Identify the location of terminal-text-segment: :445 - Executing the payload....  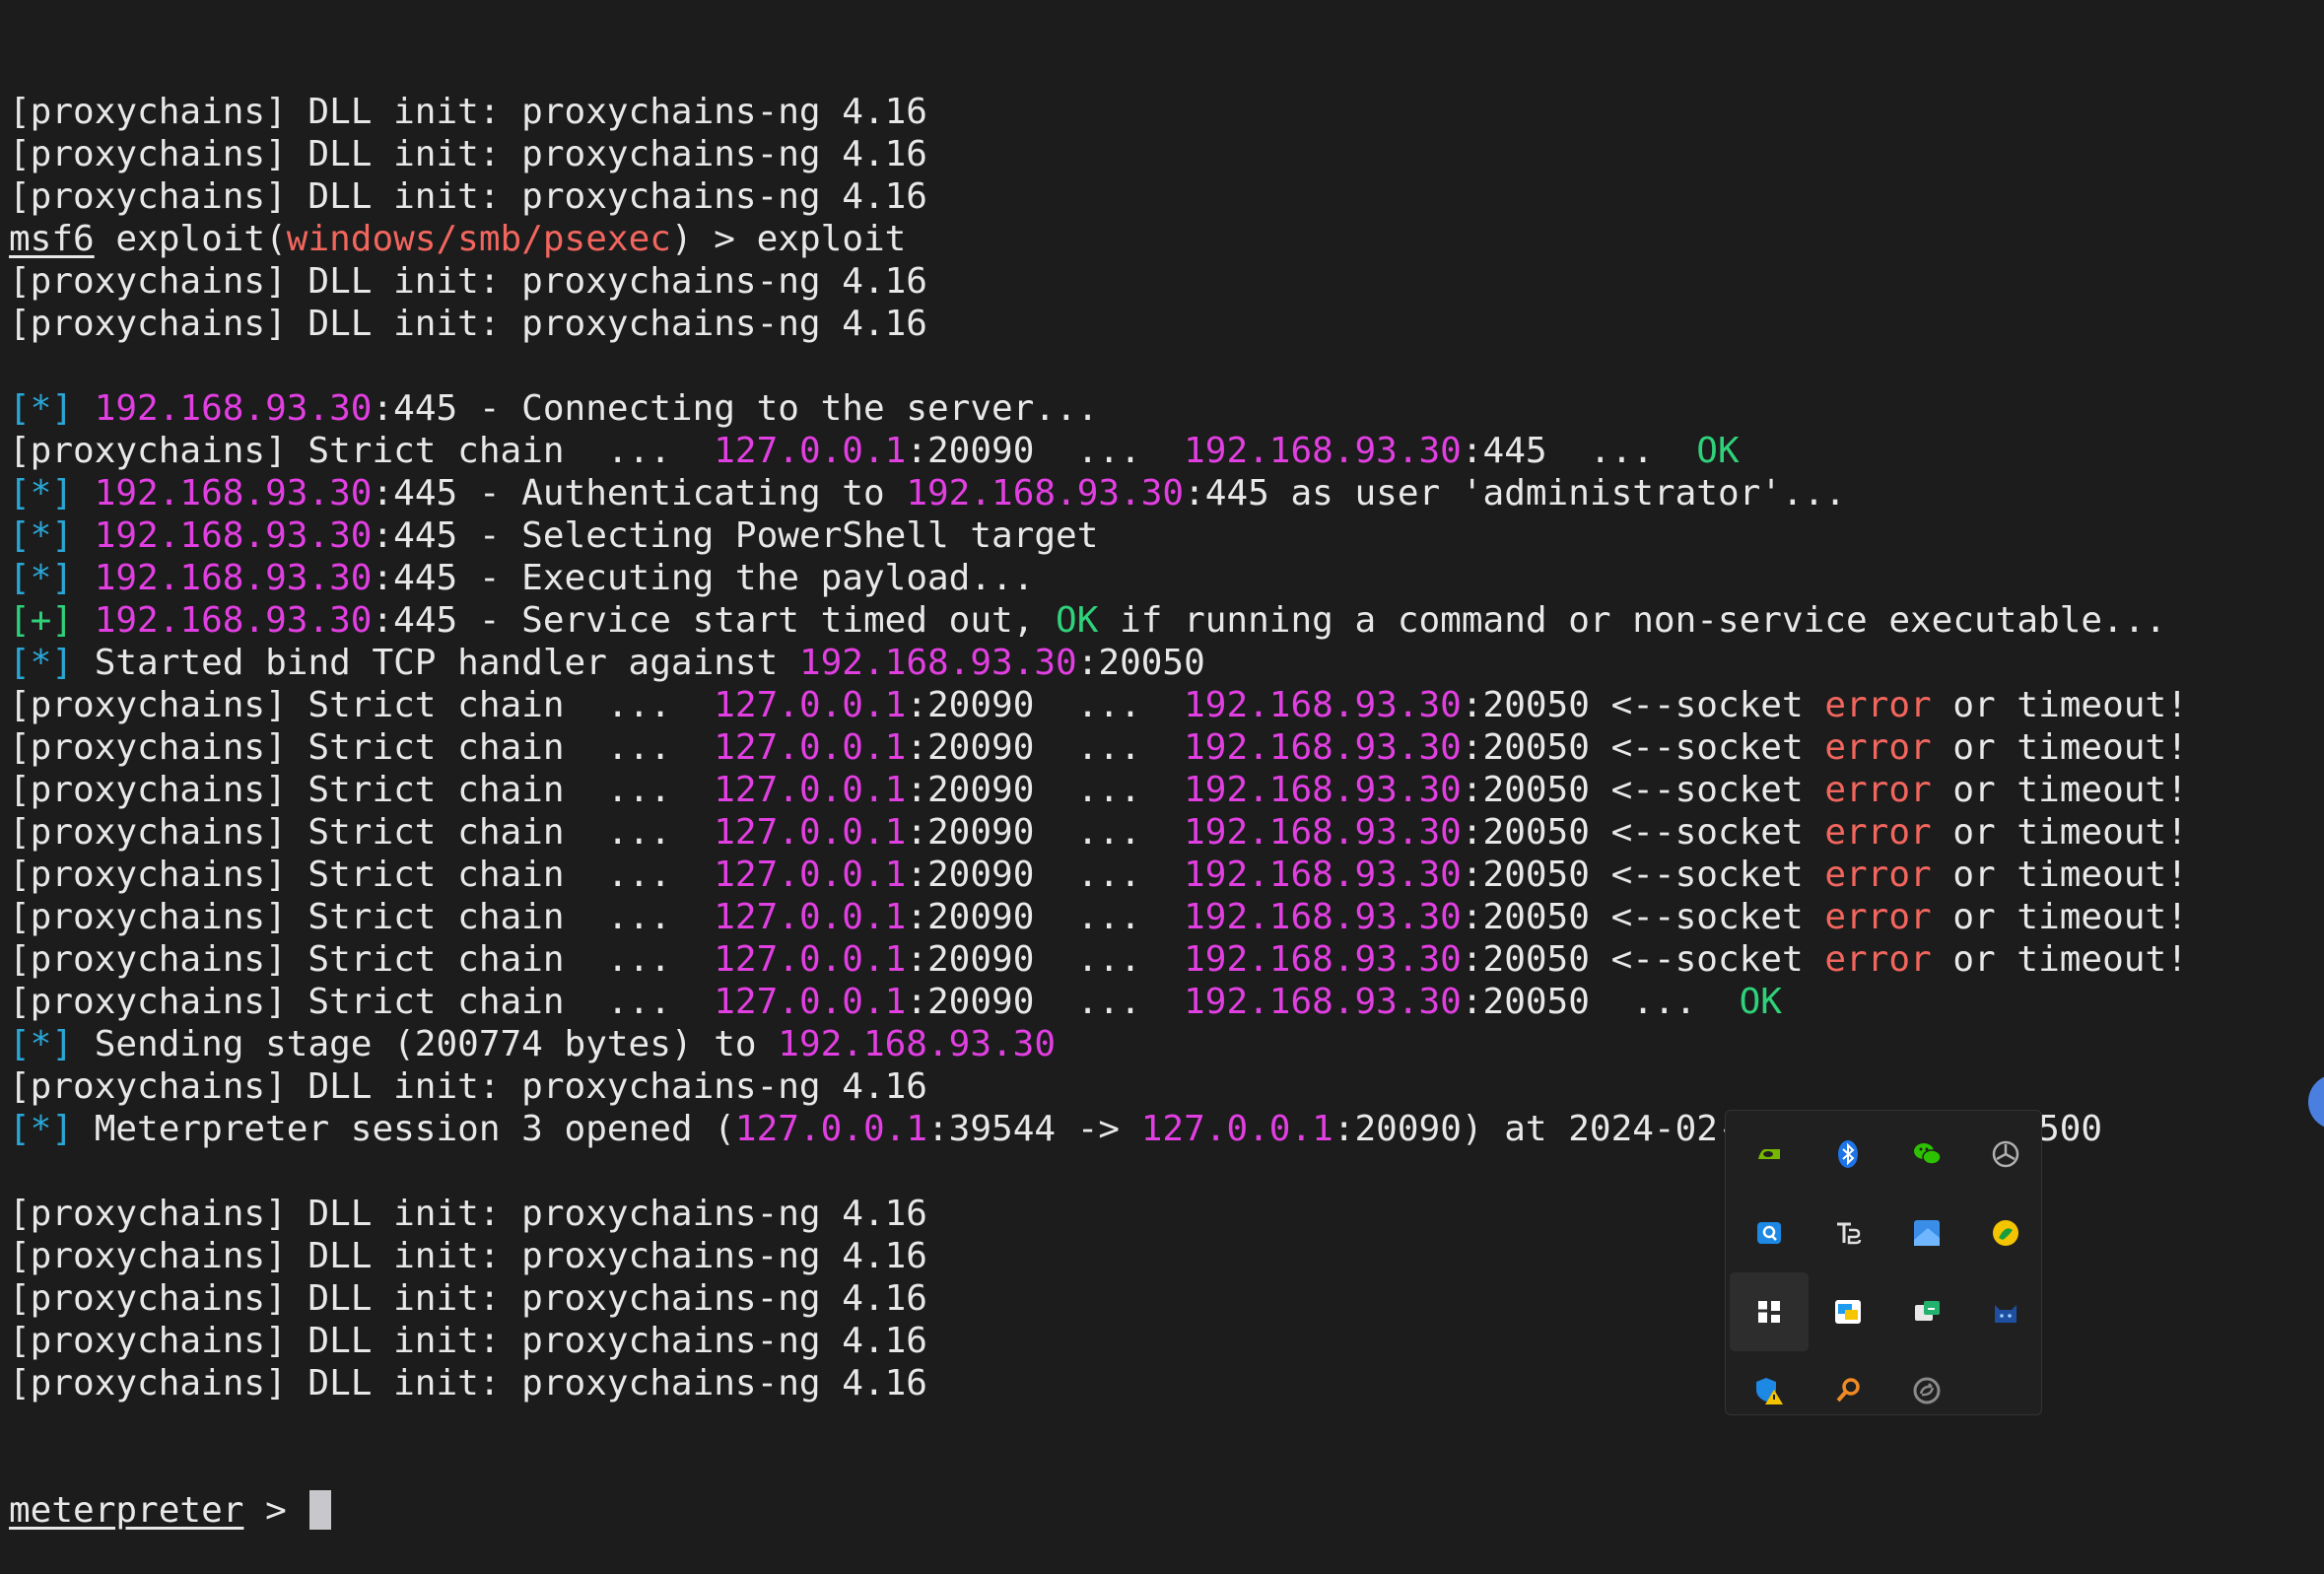
(703, 578).